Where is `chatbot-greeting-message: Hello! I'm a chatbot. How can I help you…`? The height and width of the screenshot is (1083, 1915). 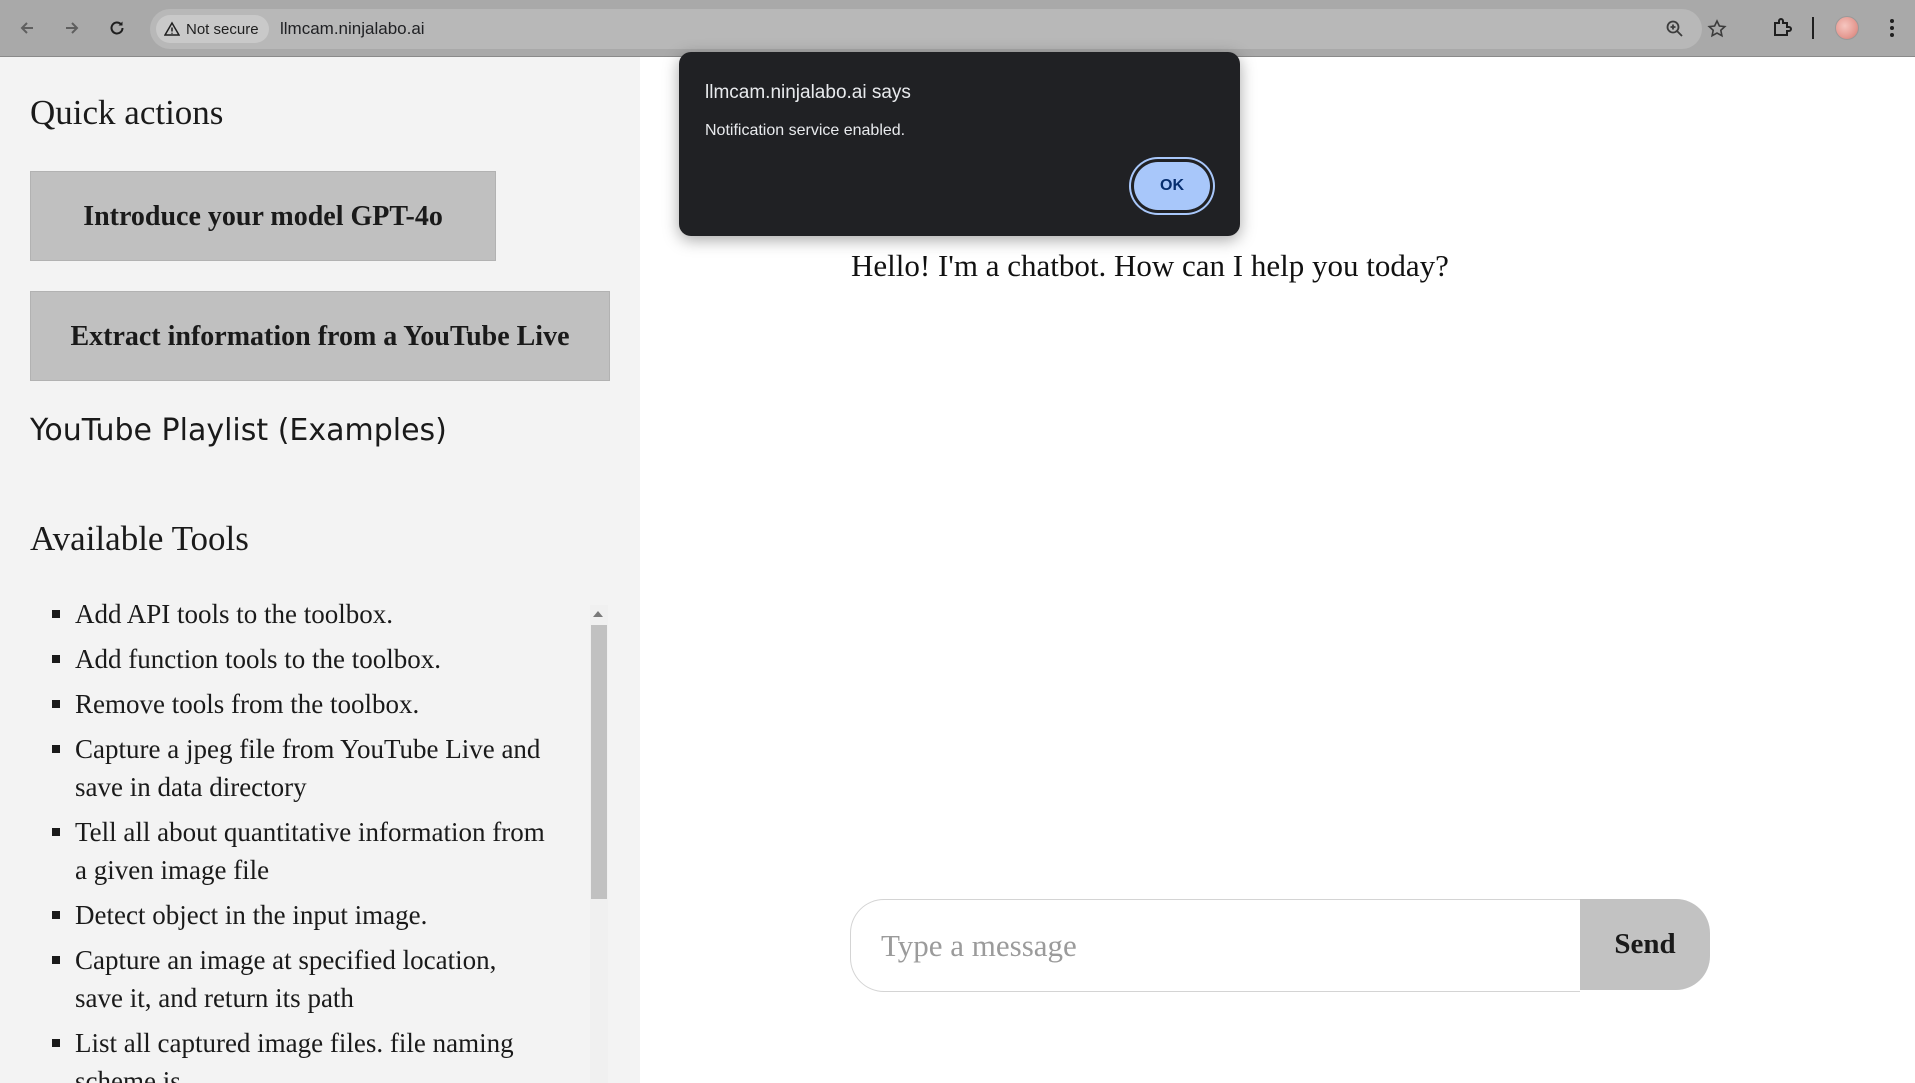
chatbot-greeting-message: Hello! I'm a chatbot. How can I help you… is located at coordinates (1150, 265).